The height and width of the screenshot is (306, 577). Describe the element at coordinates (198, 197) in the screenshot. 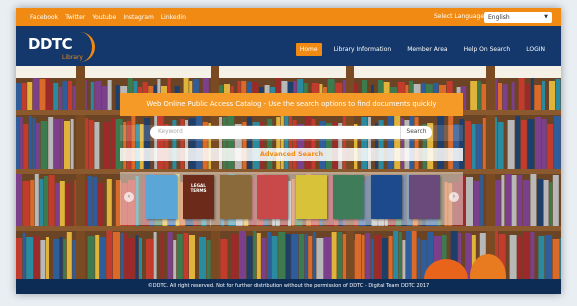

I see `book-cover-2: LEGAL TERMS` at that location.